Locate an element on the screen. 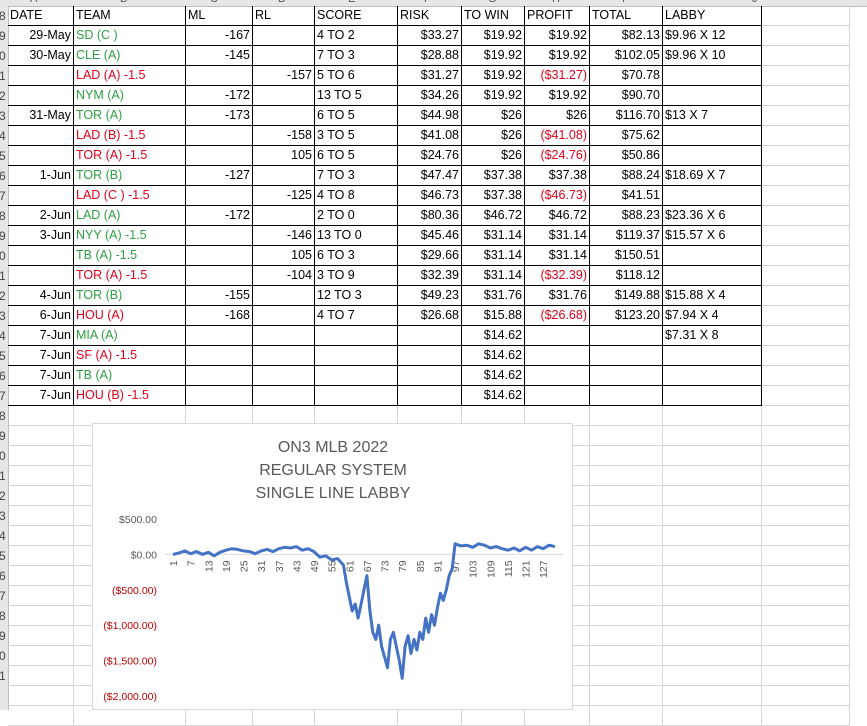 The width and height of the screenshot is (867, 726). cell-profit: ($32.39) is located at coordinates (557, 276).